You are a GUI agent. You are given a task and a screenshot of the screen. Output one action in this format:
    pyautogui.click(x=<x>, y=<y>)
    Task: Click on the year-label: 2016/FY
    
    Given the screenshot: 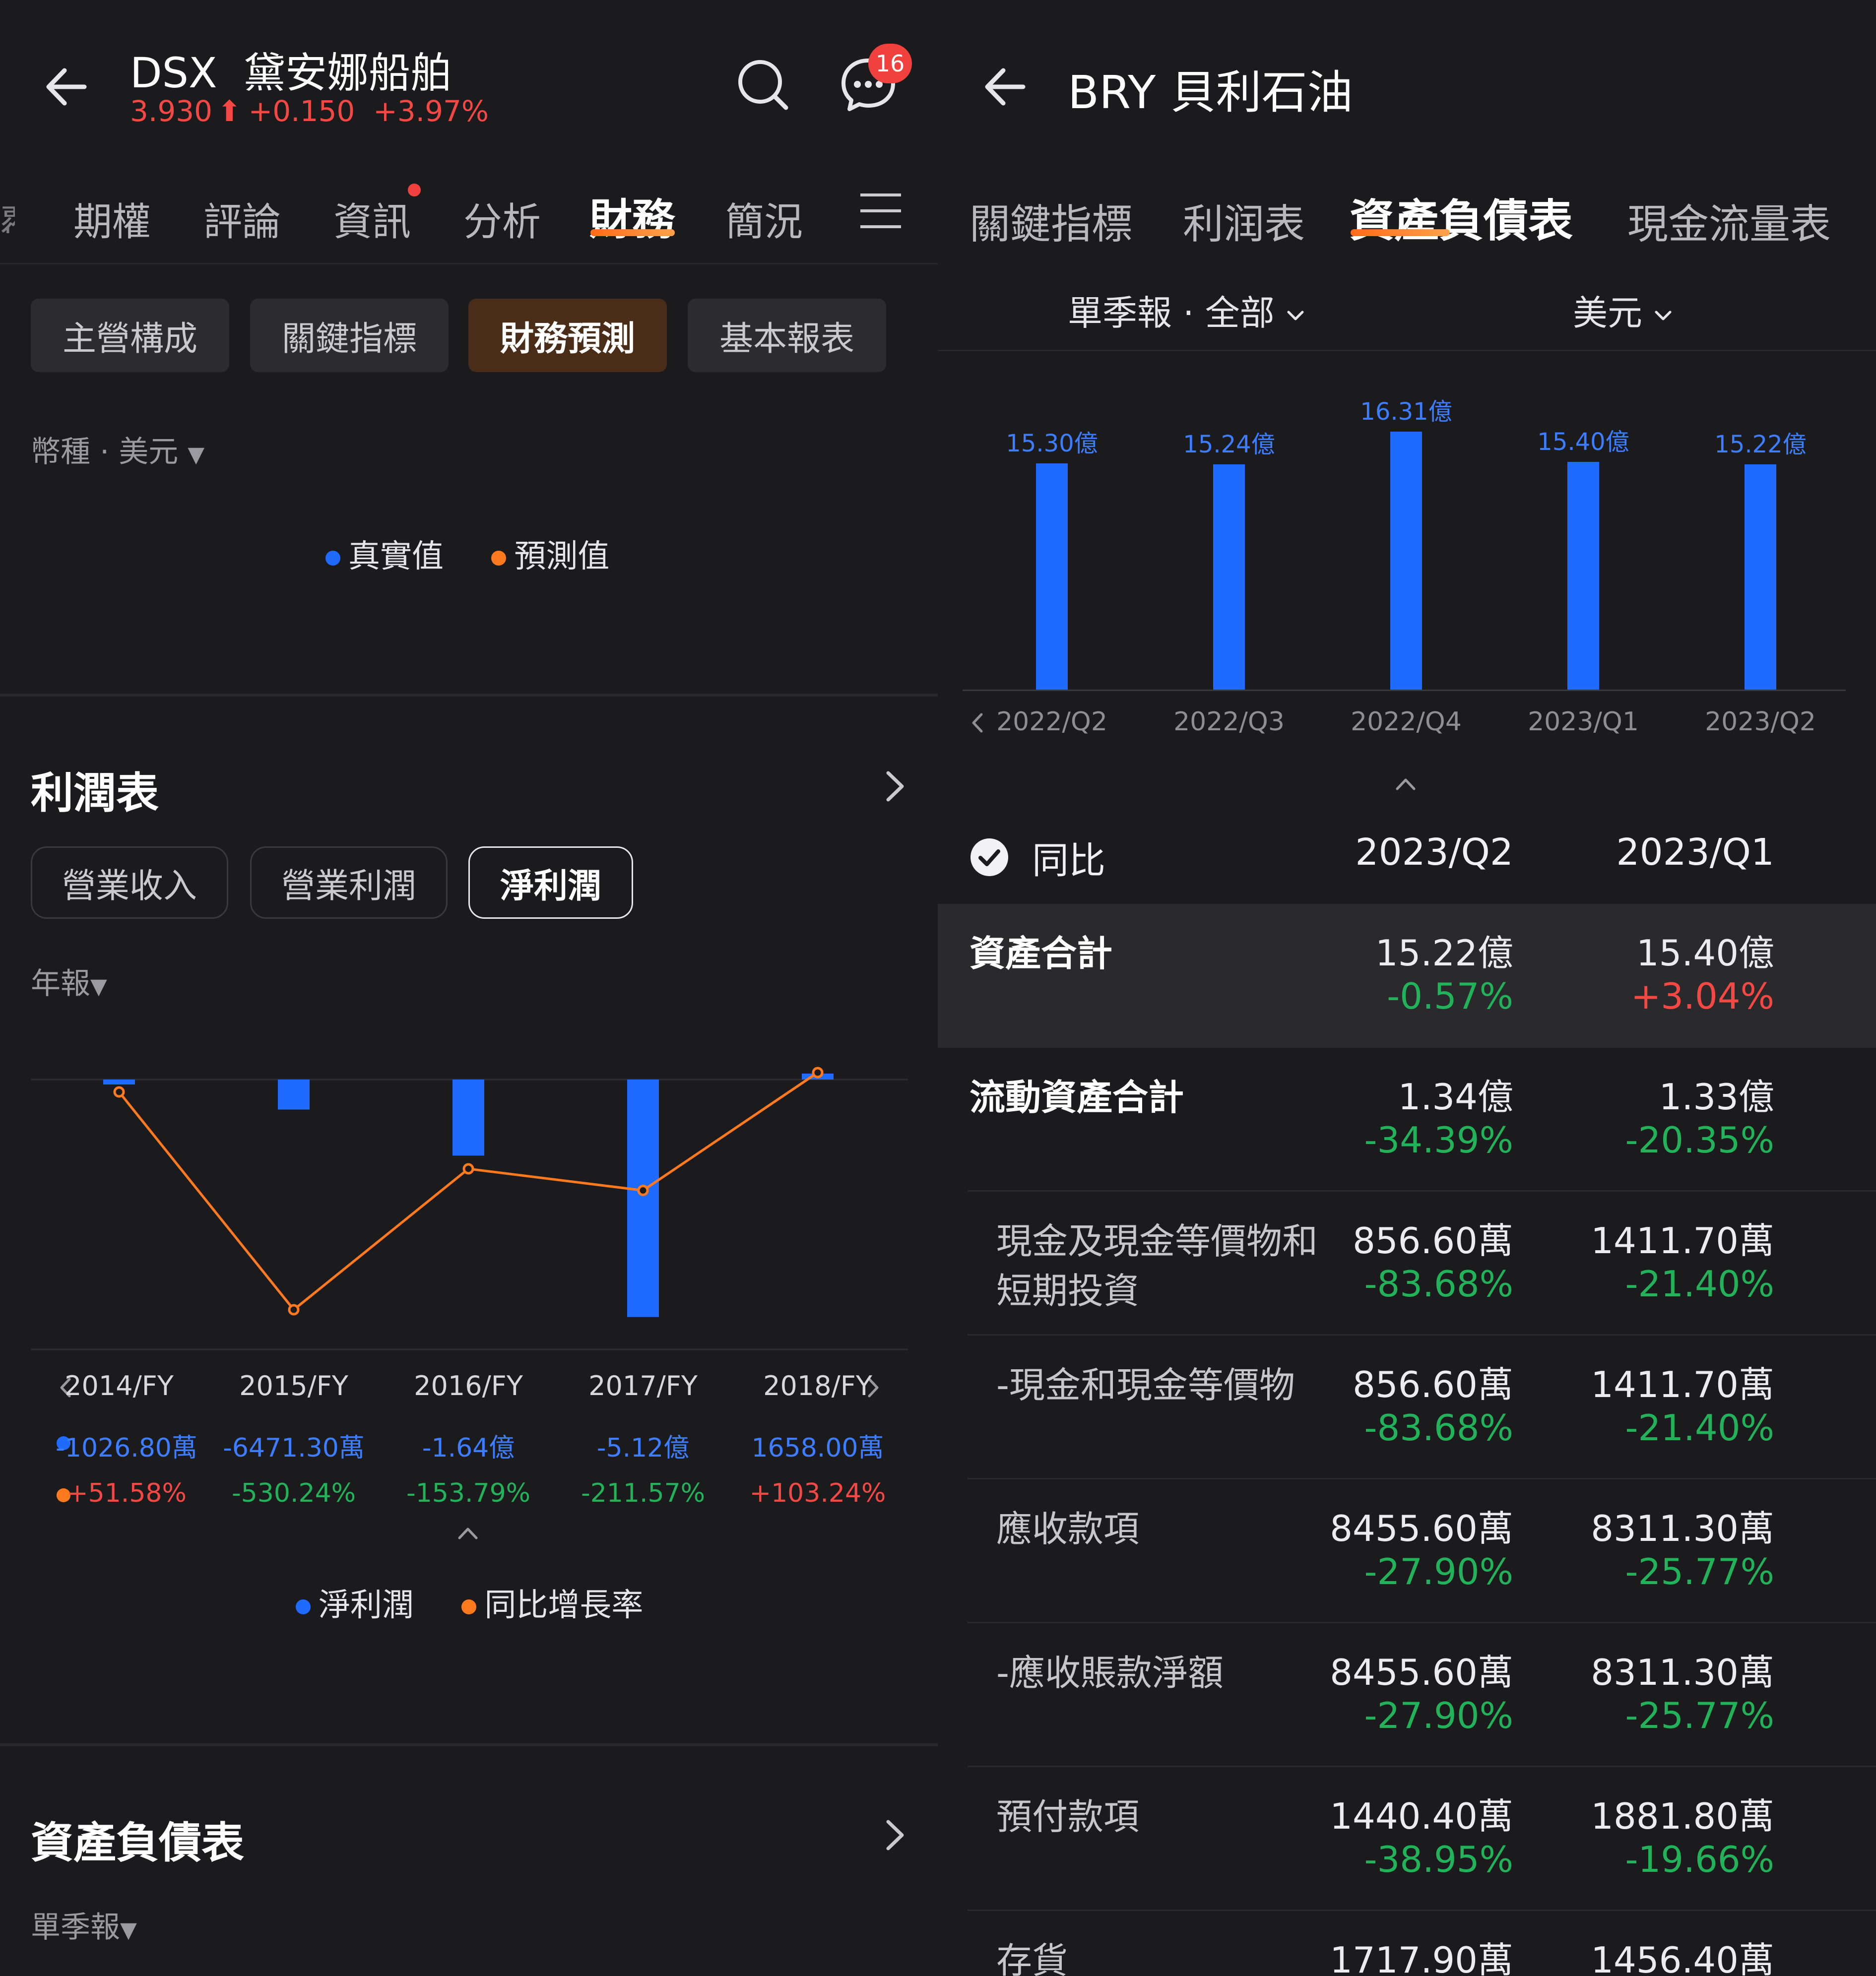 What is the action you would take?
    pyautogui.click(x=468, y=1386)
    